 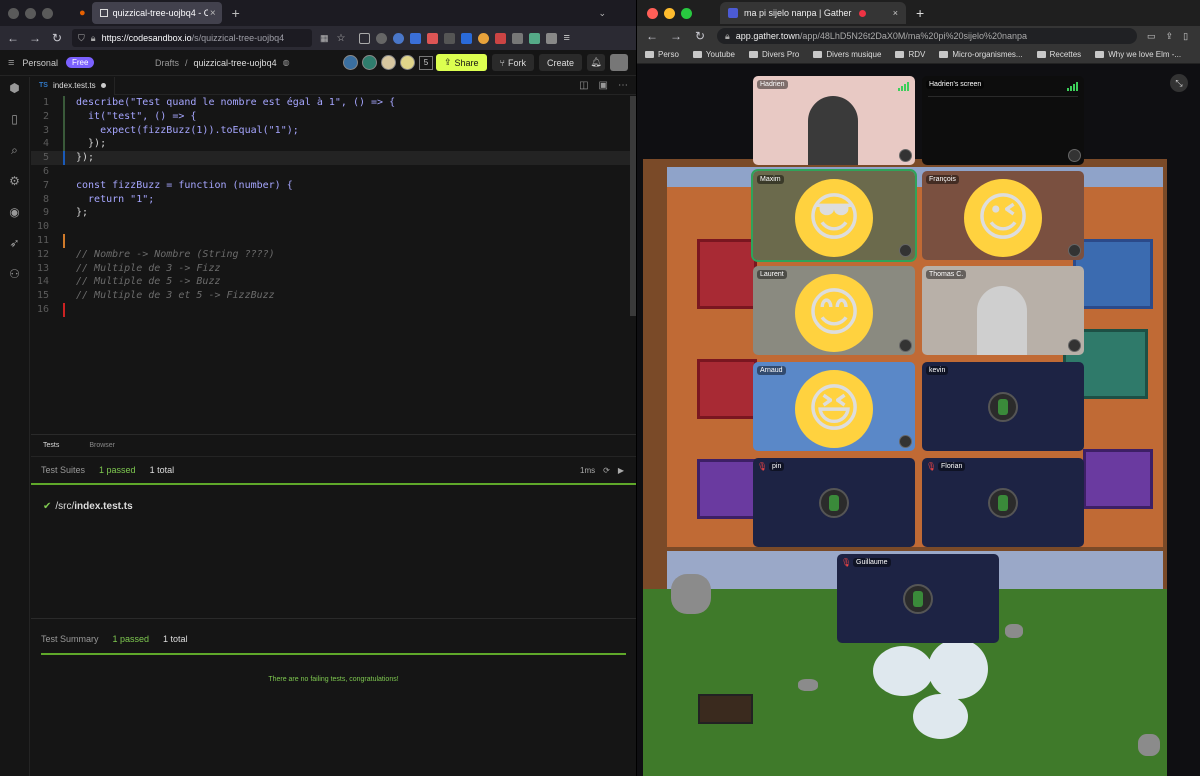 What do you see at coordinates (583, 85) in the screenshot?
I see `split-editor-icon: ◫` at bounding box center [583, 85].